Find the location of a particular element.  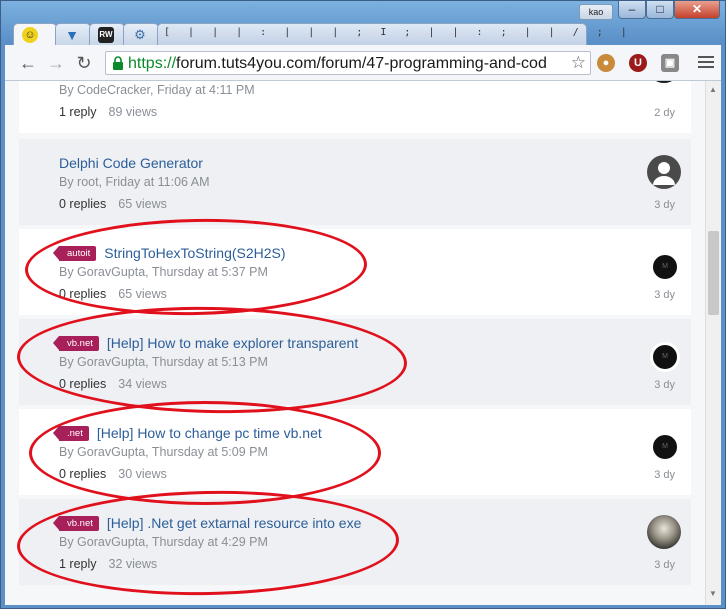

gear-icon: ⚙ is located at coordinates (140, 34).